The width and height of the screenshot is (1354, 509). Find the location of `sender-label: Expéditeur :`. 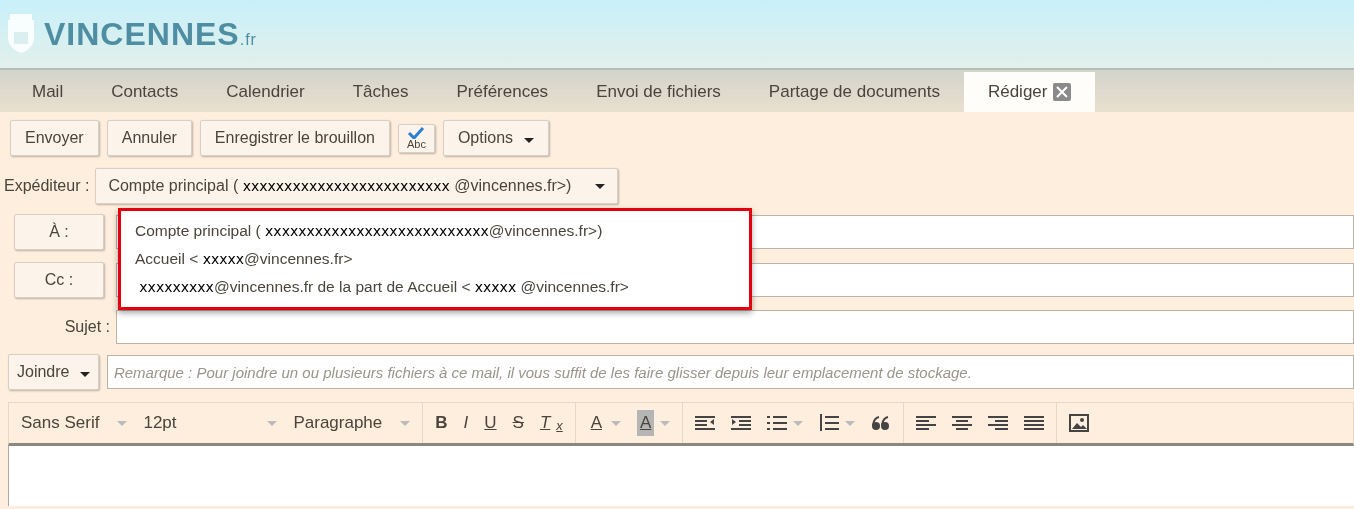

sender-label: Expéditeur : is located at coordinates (47, 186).